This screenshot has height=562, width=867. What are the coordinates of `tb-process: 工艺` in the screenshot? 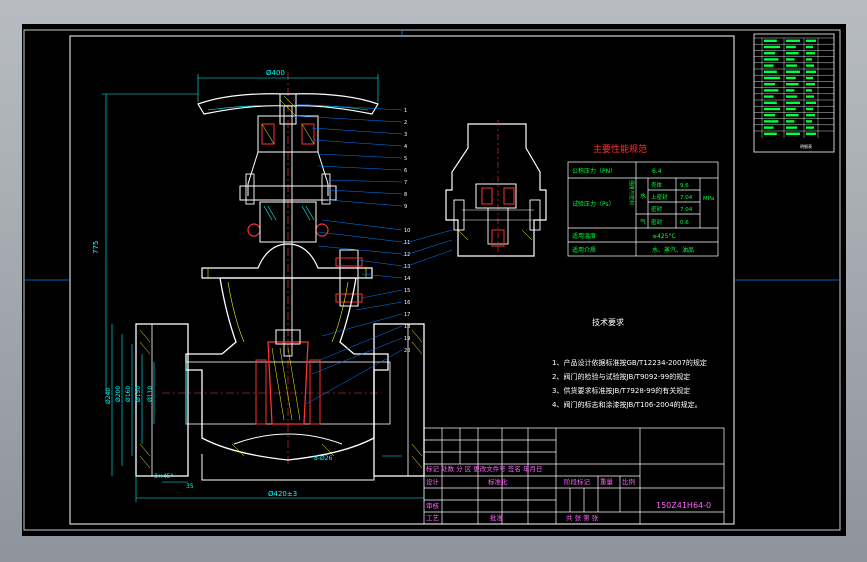 It's located at (433, 518).